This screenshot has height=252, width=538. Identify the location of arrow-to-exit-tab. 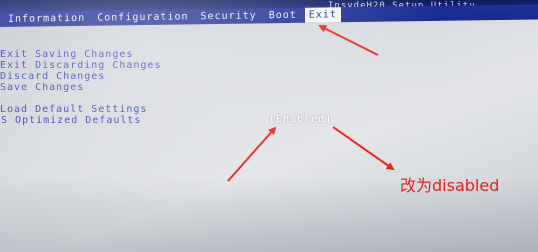
(348, 40).